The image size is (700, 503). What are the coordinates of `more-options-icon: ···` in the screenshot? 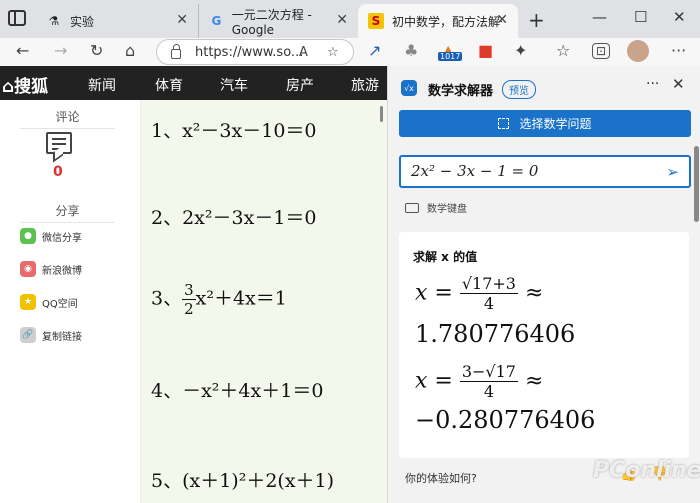 It's located at (652, 84).